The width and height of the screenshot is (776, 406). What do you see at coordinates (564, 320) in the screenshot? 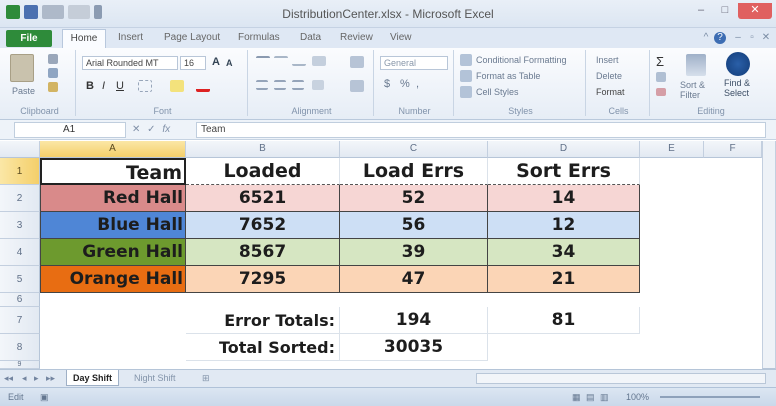
I see `error-totals-sort: 81` at bounding box center [564, 320].